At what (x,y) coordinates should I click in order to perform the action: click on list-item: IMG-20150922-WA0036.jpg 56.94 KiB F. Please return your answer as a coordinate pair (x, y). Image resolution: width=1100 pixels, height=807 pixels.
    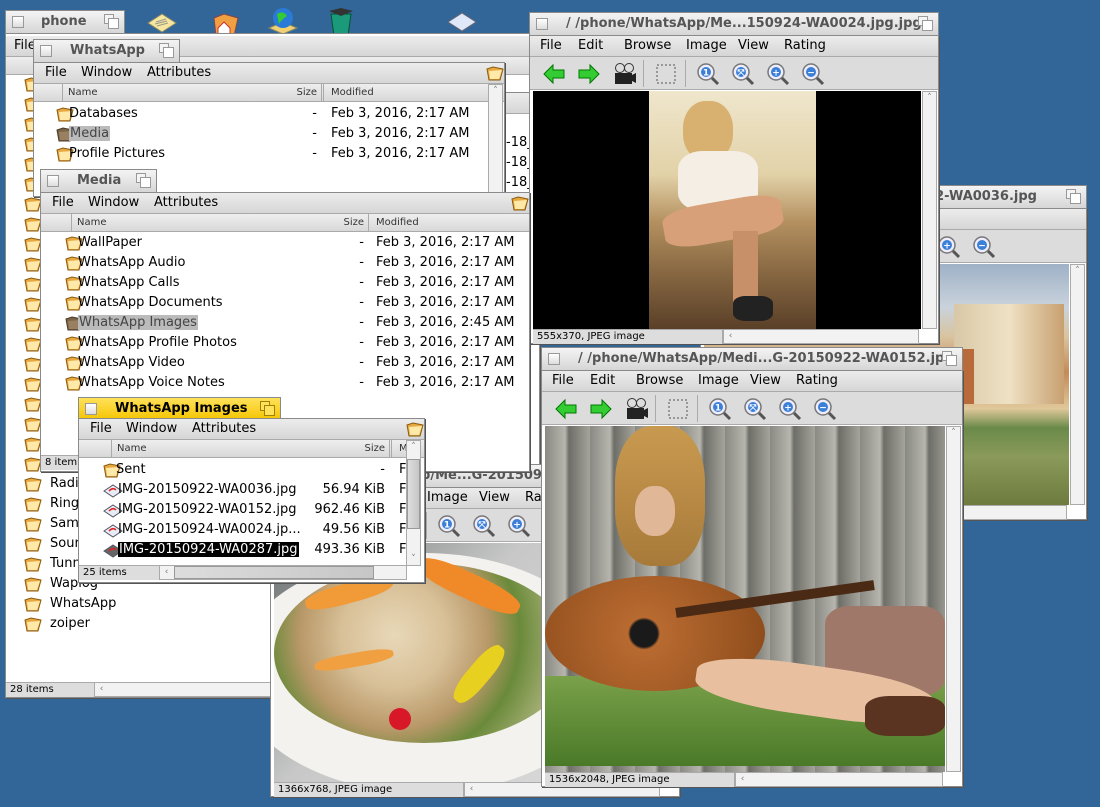
    Looking at the image, I should click on (251, 490).